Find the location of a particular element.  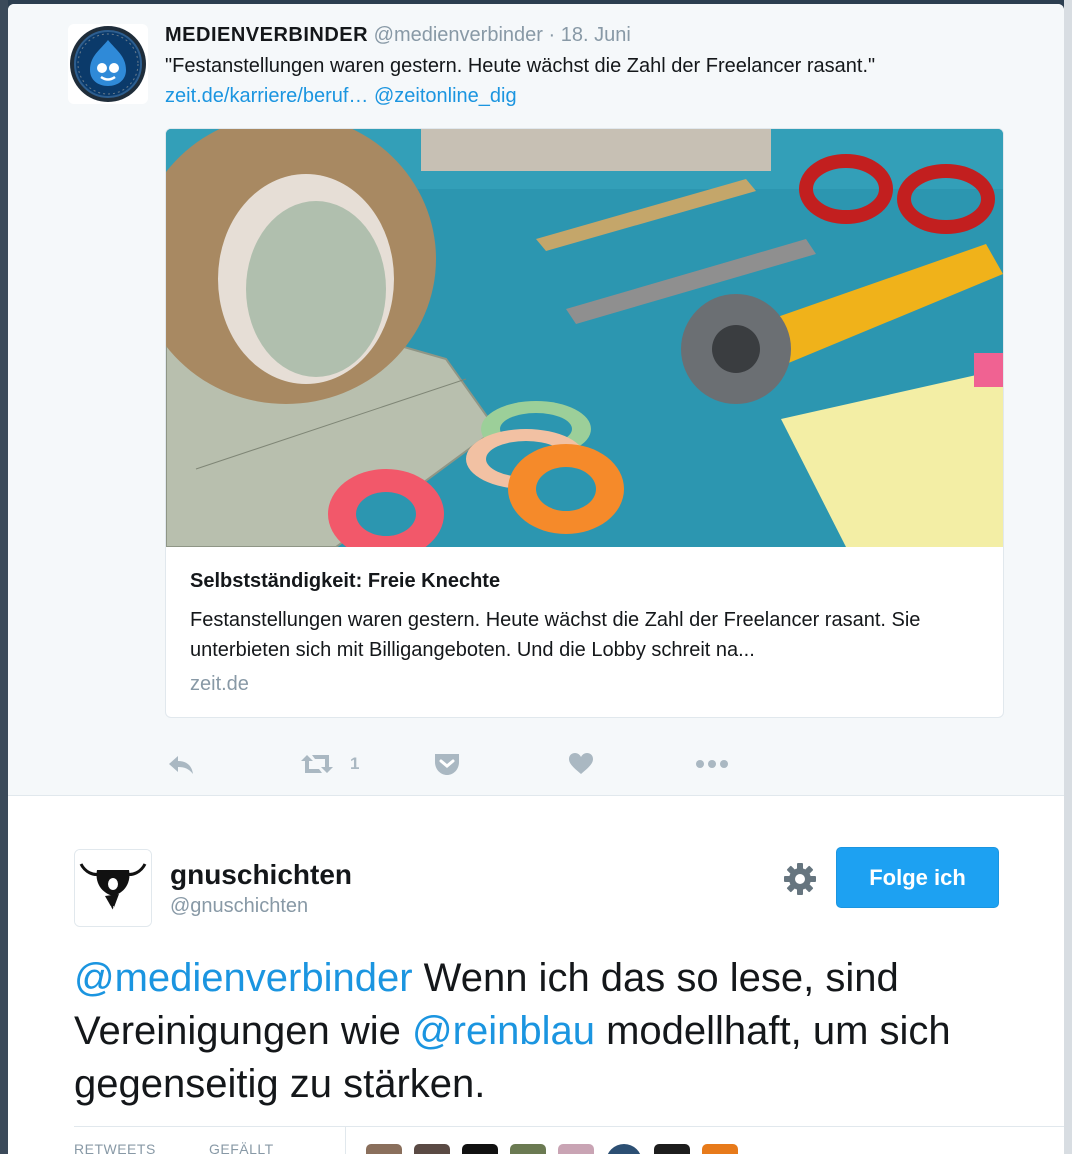

card-domain: zeit.de is located at coordinates (219, 684).